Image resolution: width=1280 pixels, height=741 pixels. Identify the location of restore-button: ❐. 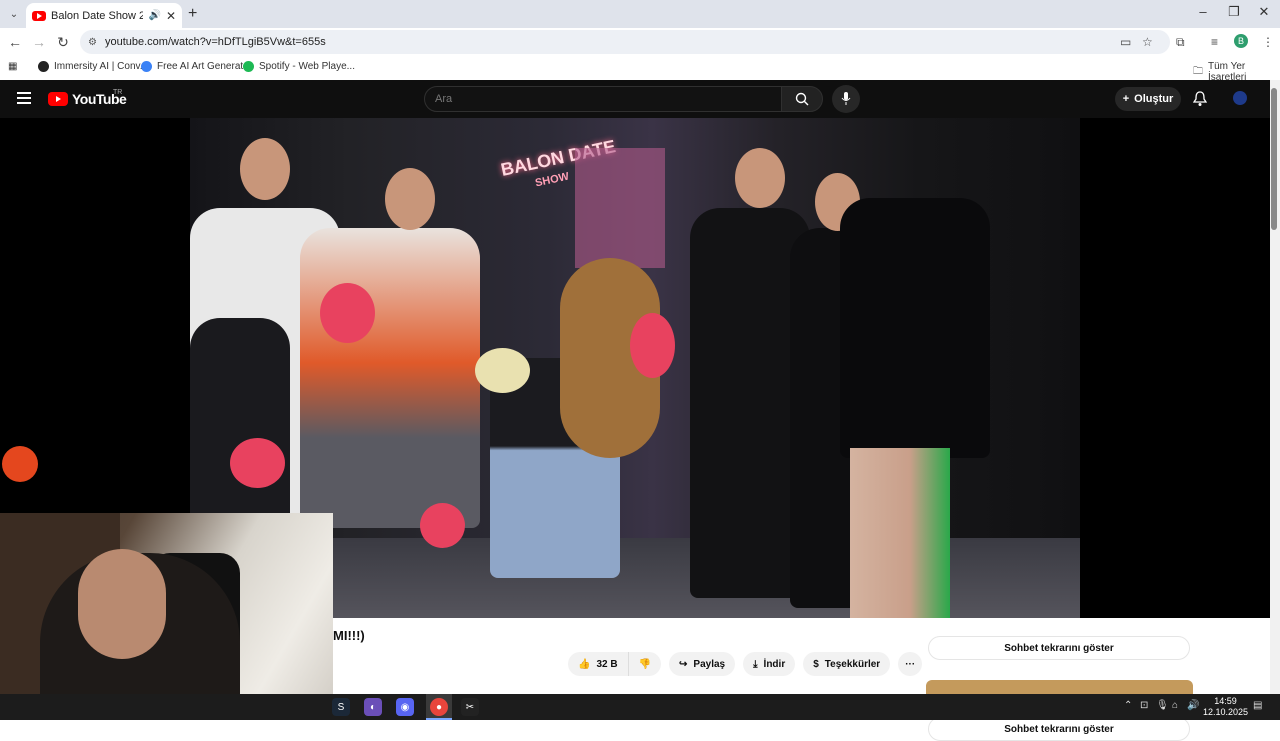
(1234, 12).